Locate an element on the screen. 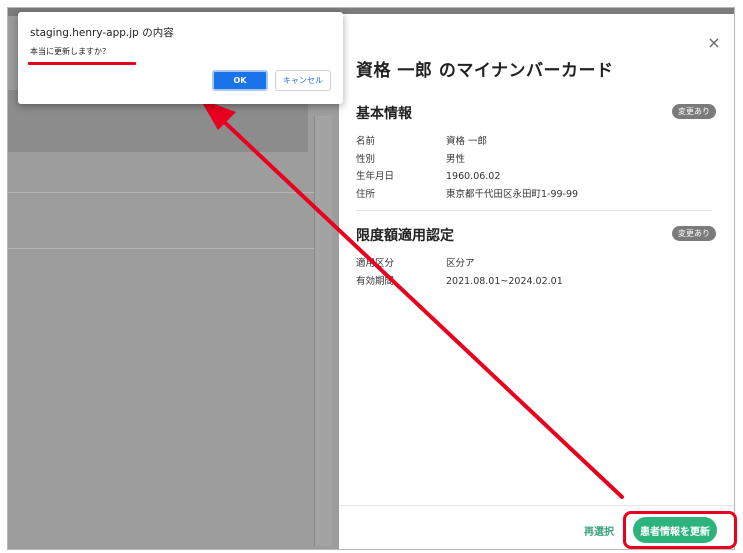 This screenshot has width=743, height=553. row-label: 性別 is located at coordinates (366, 159).